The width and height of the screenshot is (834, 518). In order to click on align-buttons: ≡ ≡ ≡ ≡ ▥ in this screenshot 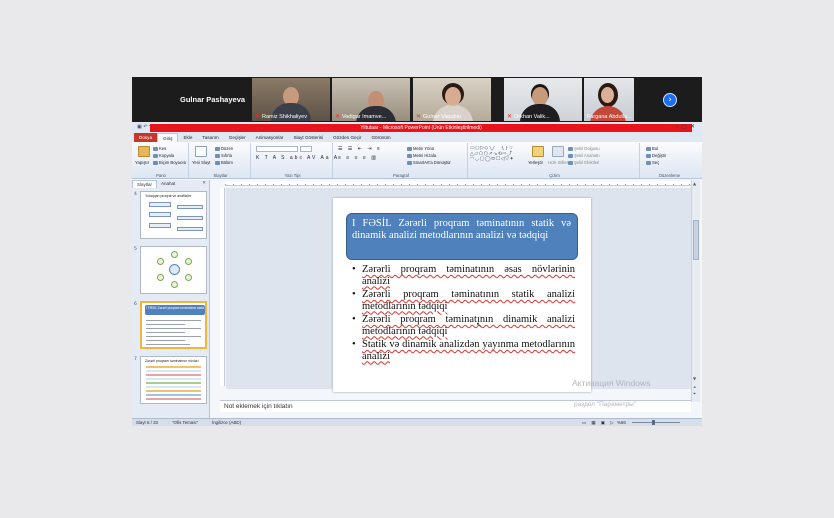, I will do `click(358, 158)`.